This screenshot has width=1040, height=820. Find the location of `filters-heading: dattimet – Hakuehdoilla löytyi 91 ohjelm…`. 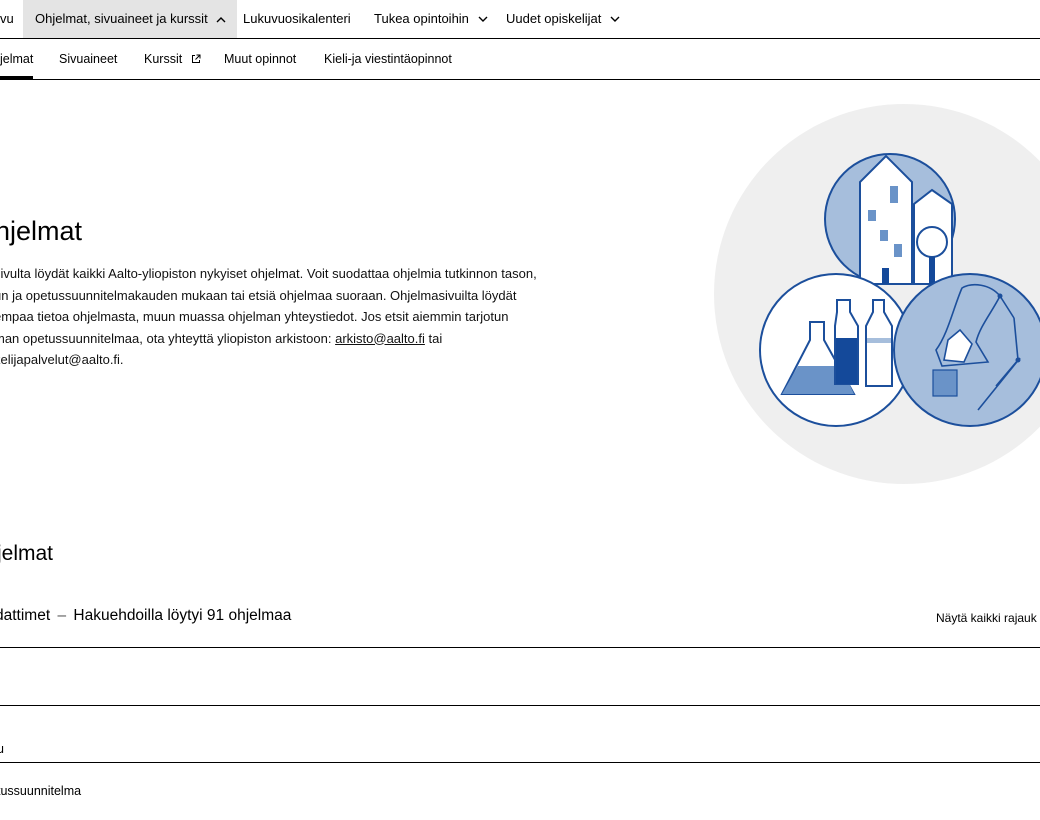

filters-heading: dattimet – Hakuehdoilla löytyi 91 ohjelm… is located at coordinates (145, 616).